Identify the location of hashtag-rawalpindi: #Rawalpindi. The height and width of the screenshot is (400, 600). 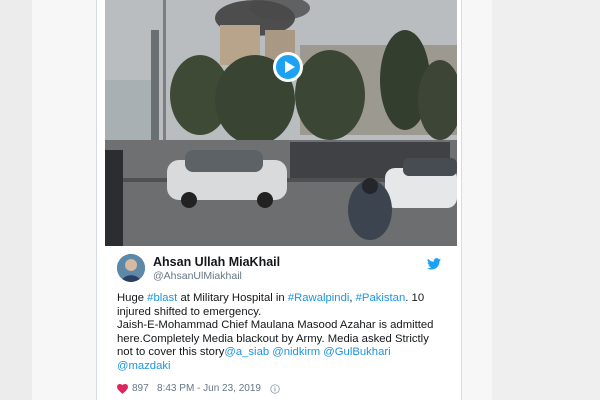
(319, 298).